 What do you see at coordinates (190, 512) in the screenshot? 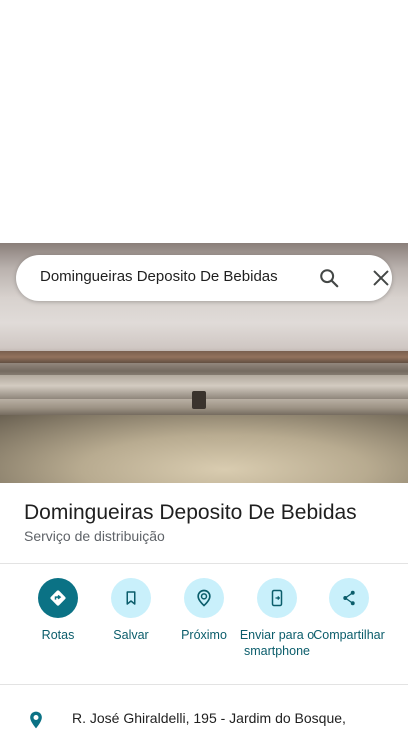
I see `place-title: Domingueiras Deposito De Bebidas` at bounding box center [190, 512].